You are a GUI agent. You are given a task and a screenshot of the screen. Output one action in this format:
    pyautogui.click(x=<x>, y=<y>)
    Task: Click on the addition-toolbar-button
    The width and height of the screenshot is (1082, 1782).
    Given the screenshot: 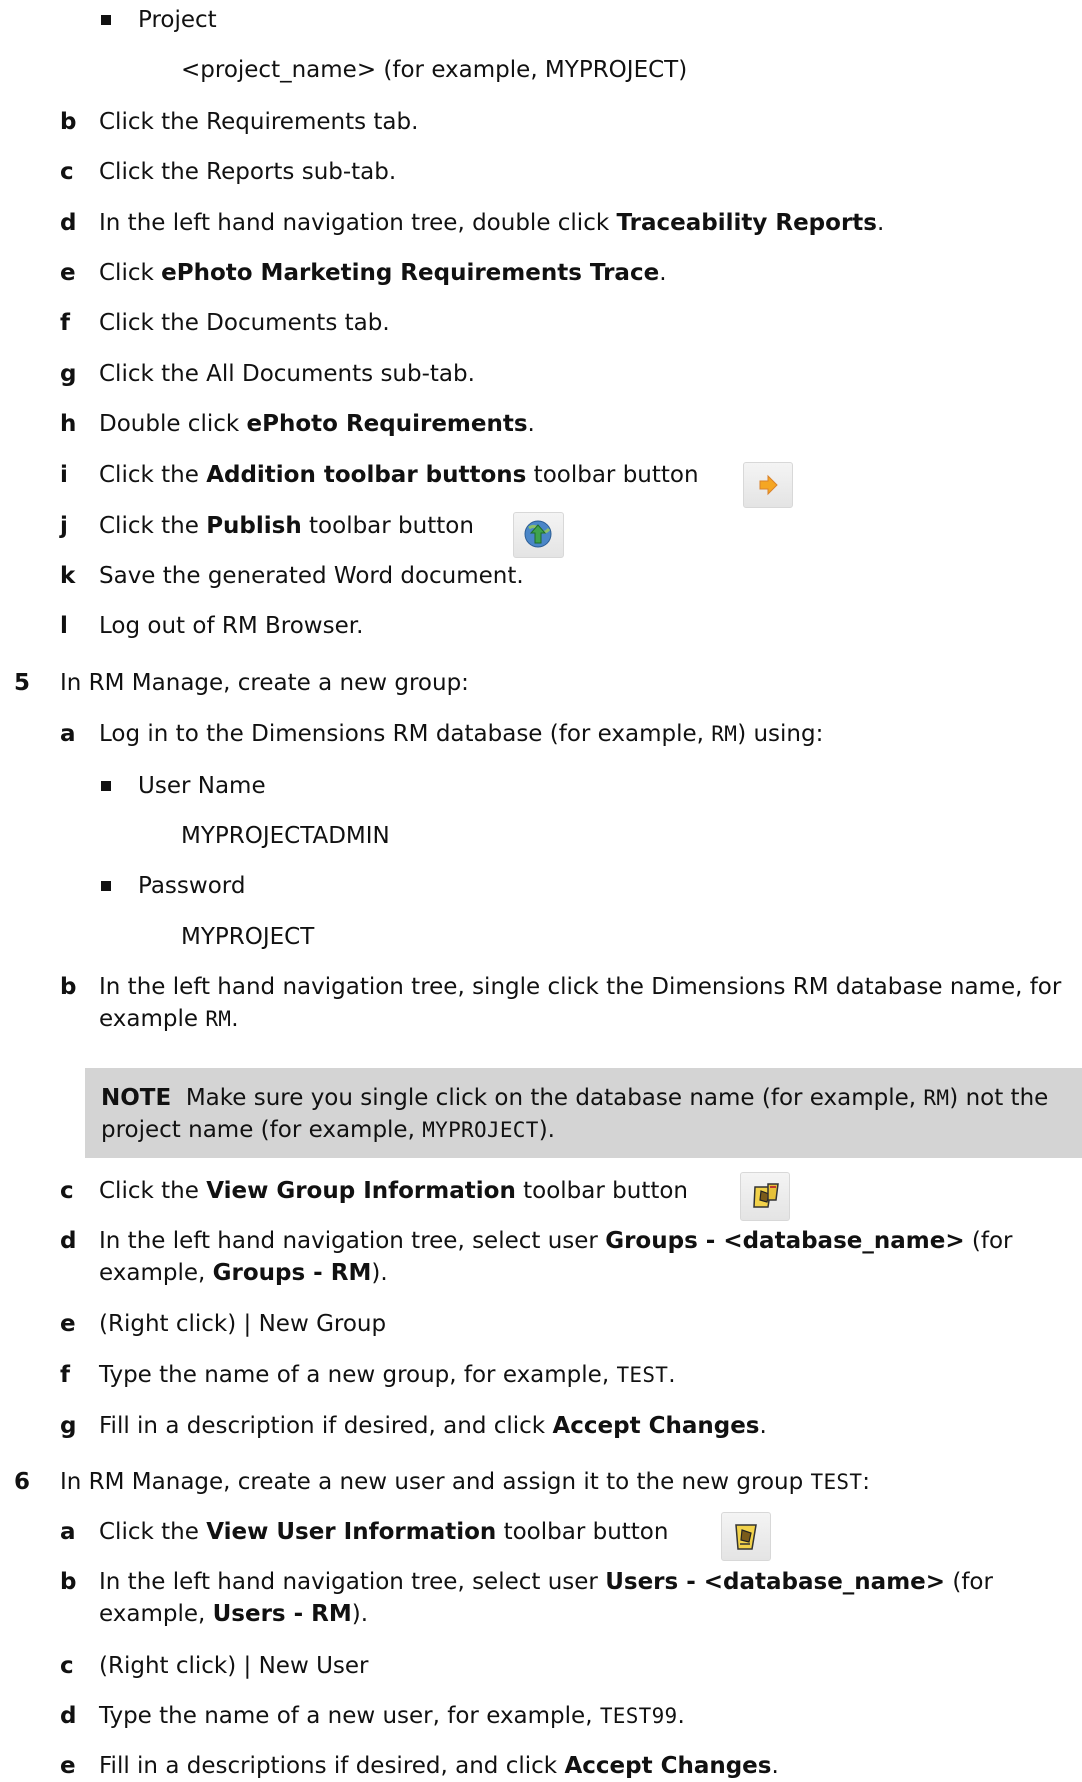 What is the action you would take?
    pyautogui.click(x=768, y=485)
    